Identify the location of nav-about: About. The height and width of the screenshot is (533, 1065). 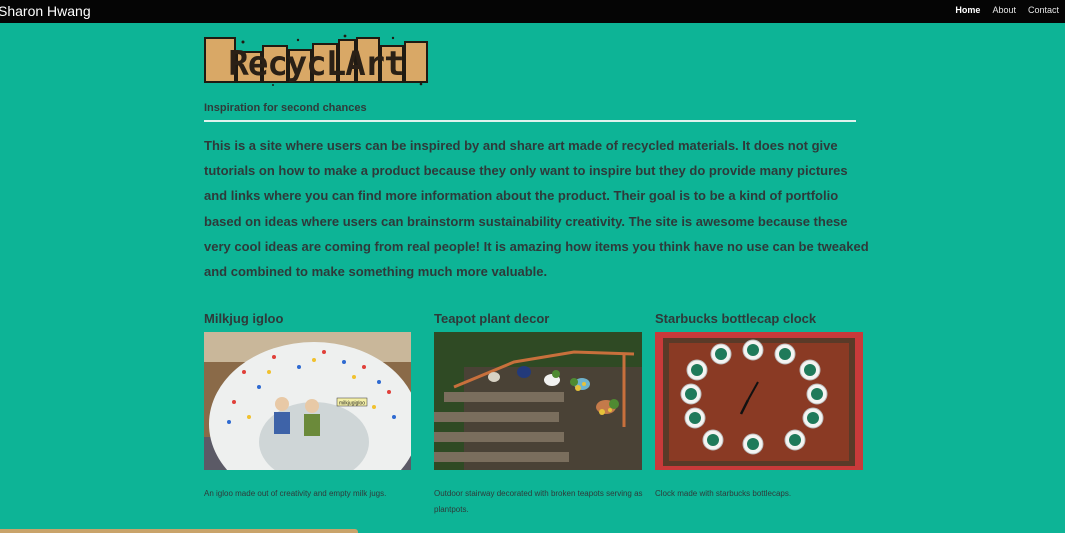
(1004, 10).